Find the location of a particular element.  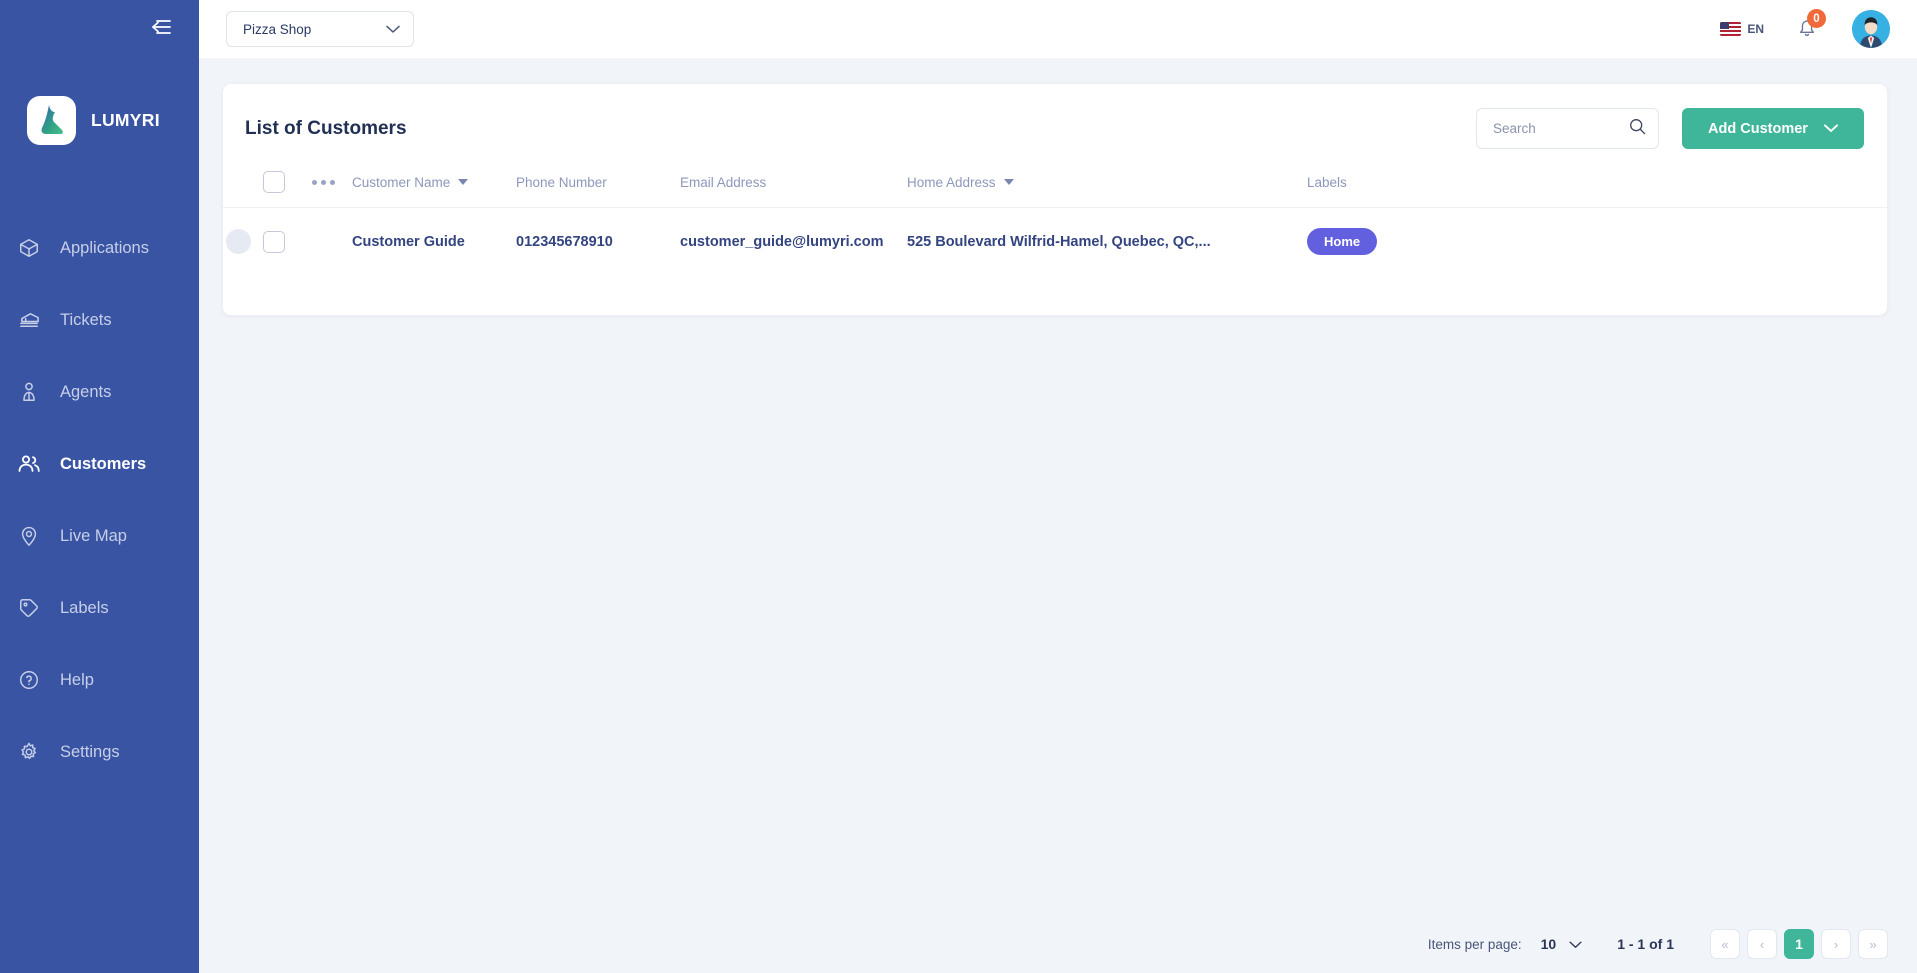

expand-row-button is located at coordinates (238, 241).